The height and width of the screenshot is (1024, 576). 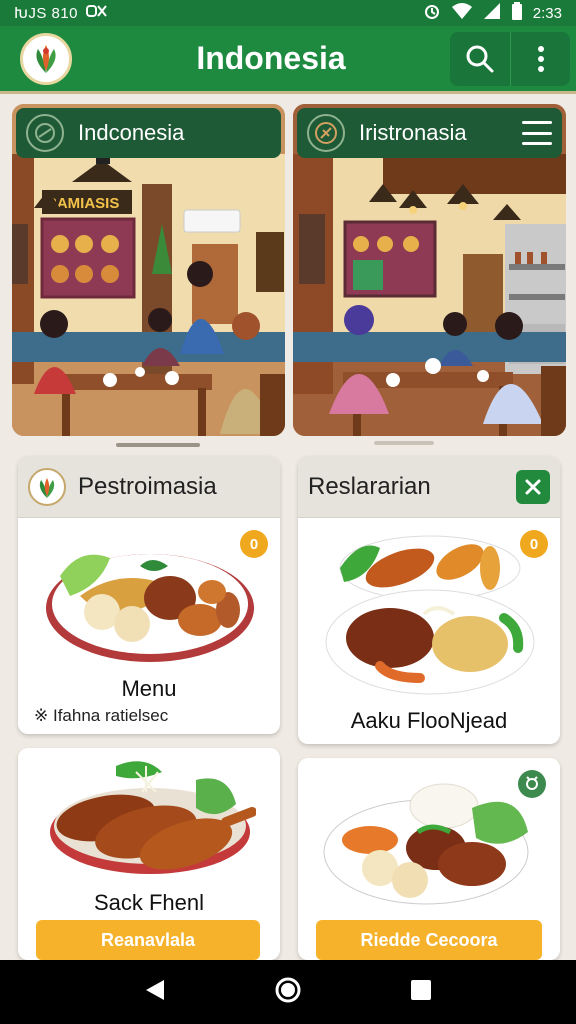 I want to click on more-button, so click(x=540, y=58).